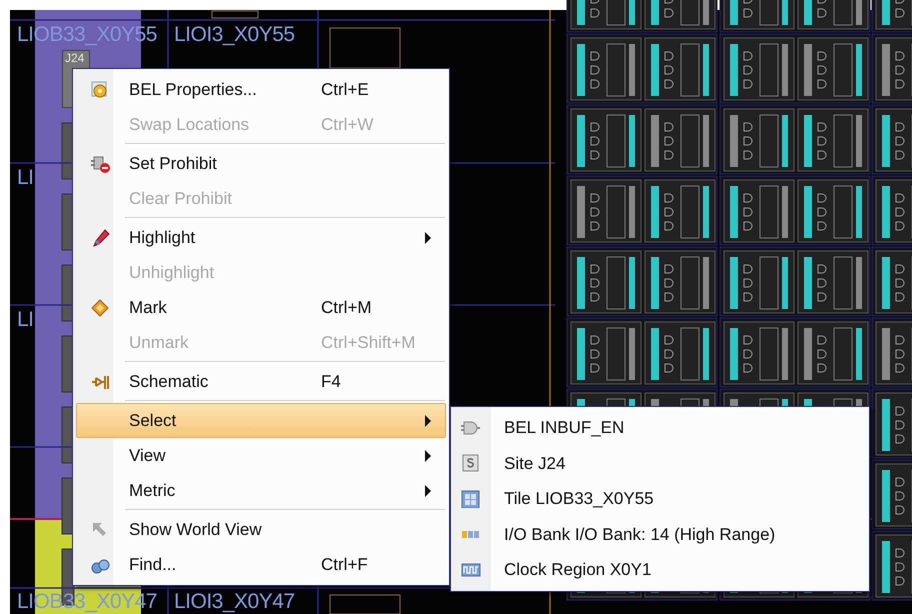  I want to click on menu-item: Find... Ctrl+F, so click(261, 564).